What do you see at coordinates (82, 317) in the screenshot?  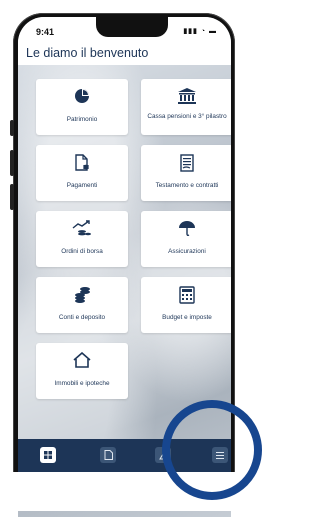 I see `tile-label: Conti e deposito` at bounding box center [82, 317].